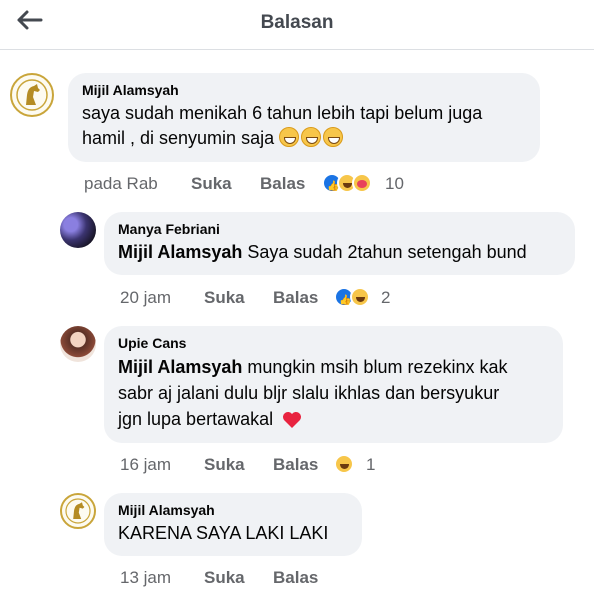  What do you see at coordinates (340, 229) in the screenshot?
I see `reply-author: Manya Febriani` at bounding box center [340, 229].